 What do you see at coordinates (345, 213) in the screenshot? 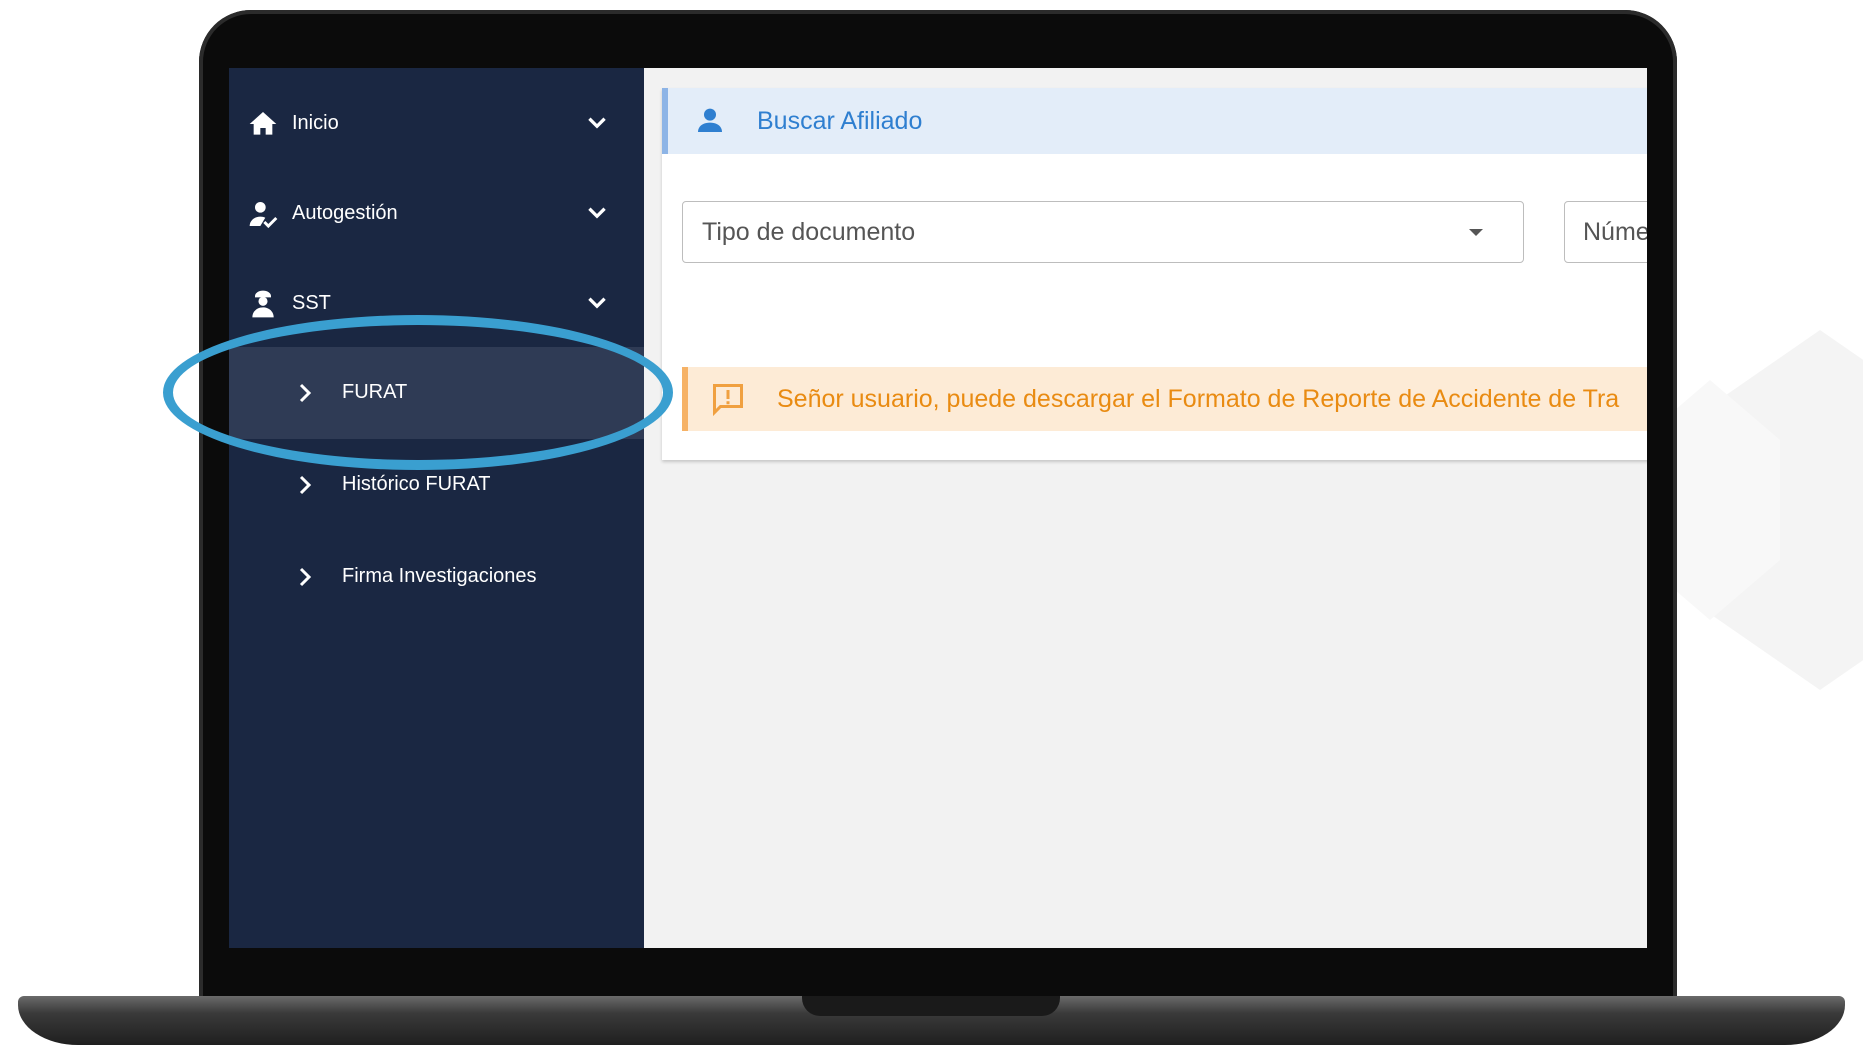
I see `sidebar-item-label: Autogestión` at bounding box center [345, 213].